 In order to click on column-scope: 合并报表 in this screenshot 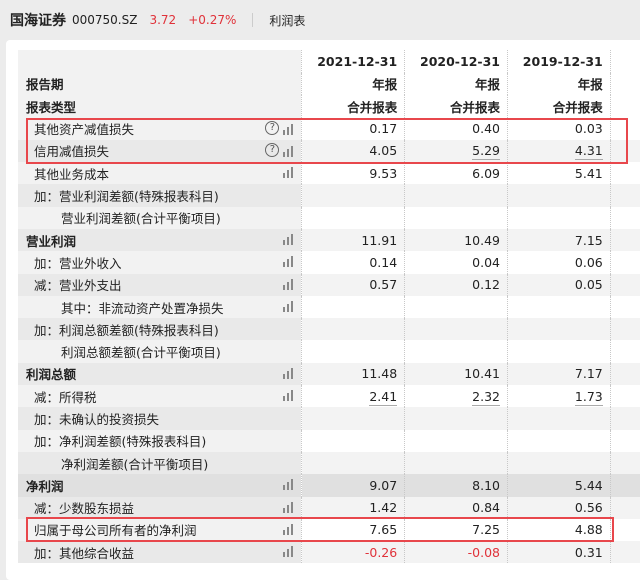, I will do `click(456, 106)`.